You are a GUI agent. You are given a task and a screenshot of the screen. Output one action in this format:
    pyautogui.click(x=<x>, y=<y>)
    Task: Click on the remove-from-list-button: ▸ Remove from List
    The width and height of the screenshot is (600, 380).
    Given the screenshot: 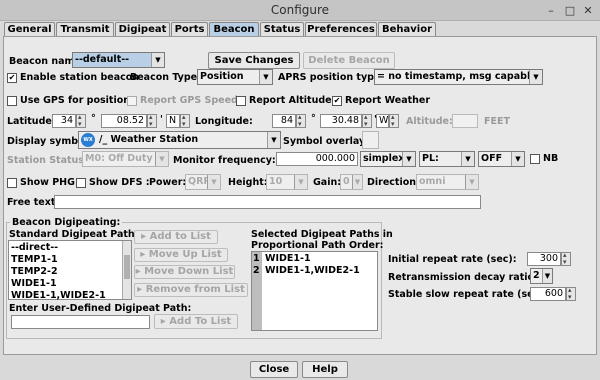 What is the action you would take?
    pyautogui.click(x=191, y=290)
    